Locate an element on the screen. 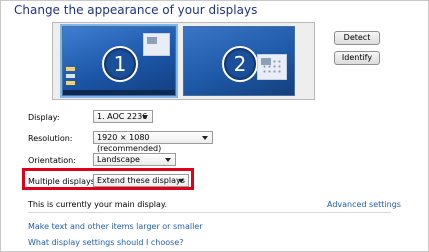 This screenshot has height=252, width=429. page-title: Change the appearance of your displays is located at coordinates (136, 10).